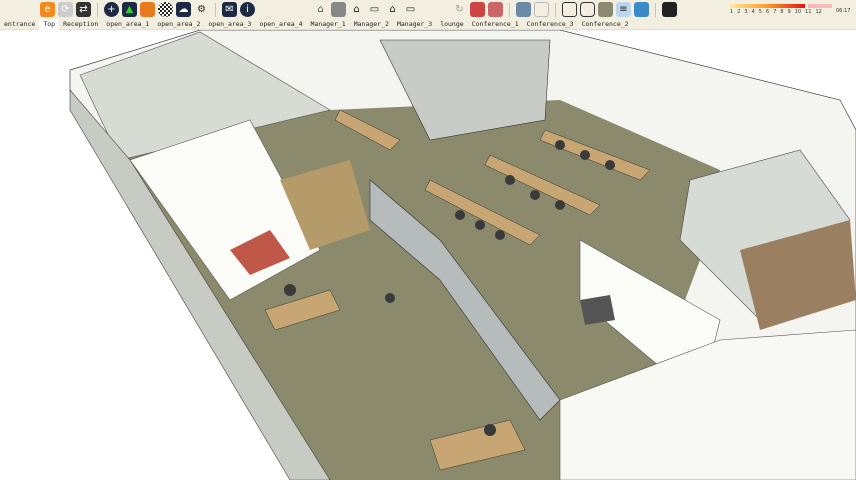 Image resolution: width=856 pixels, height=480 pixels. I want to click on rotate-icon: ↻, so click(459, 9).